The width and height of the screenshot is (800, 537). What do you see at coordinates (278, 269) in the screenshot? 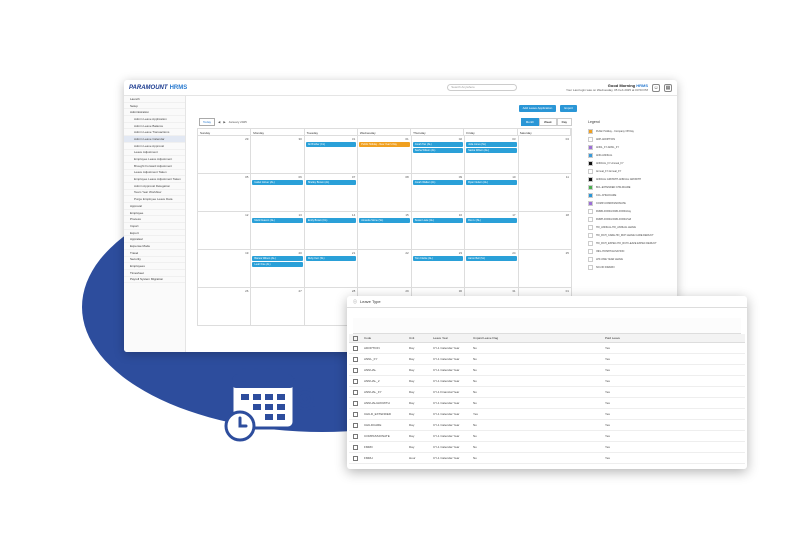
I see `calendar-day: 20 Bianca Wilson (AL) Leah Kite (AL)` at bounding box center [278, 269].